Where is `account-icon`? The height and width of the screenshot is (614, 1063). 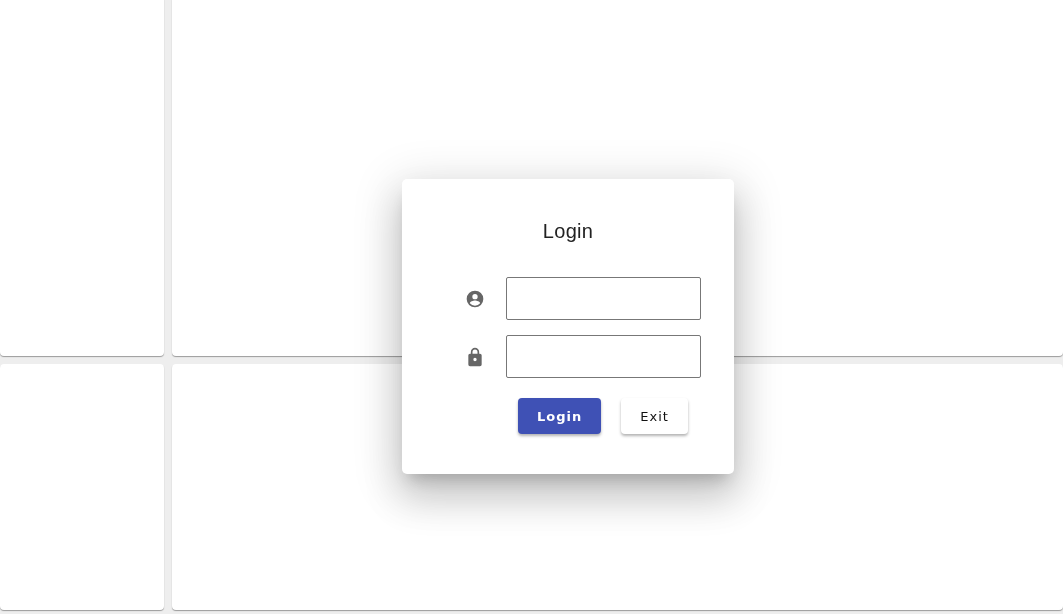
account-icon is located at coordinates (474, 298).